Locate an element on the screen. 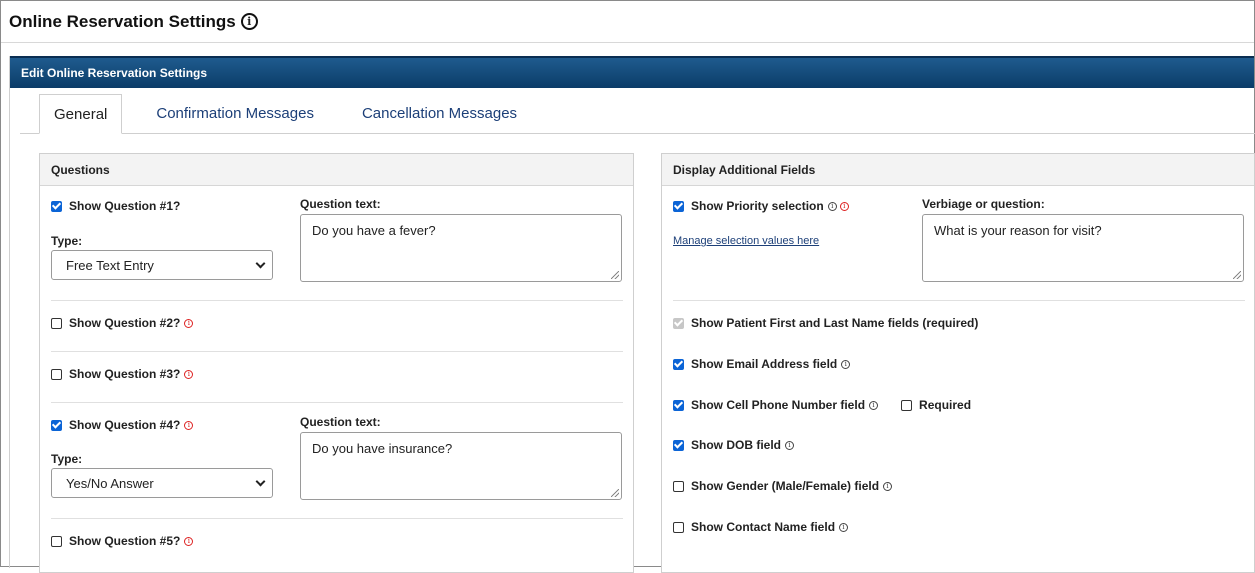  gender-label: Show Gender (Male/Female) field is located at coordinates (785, 486).